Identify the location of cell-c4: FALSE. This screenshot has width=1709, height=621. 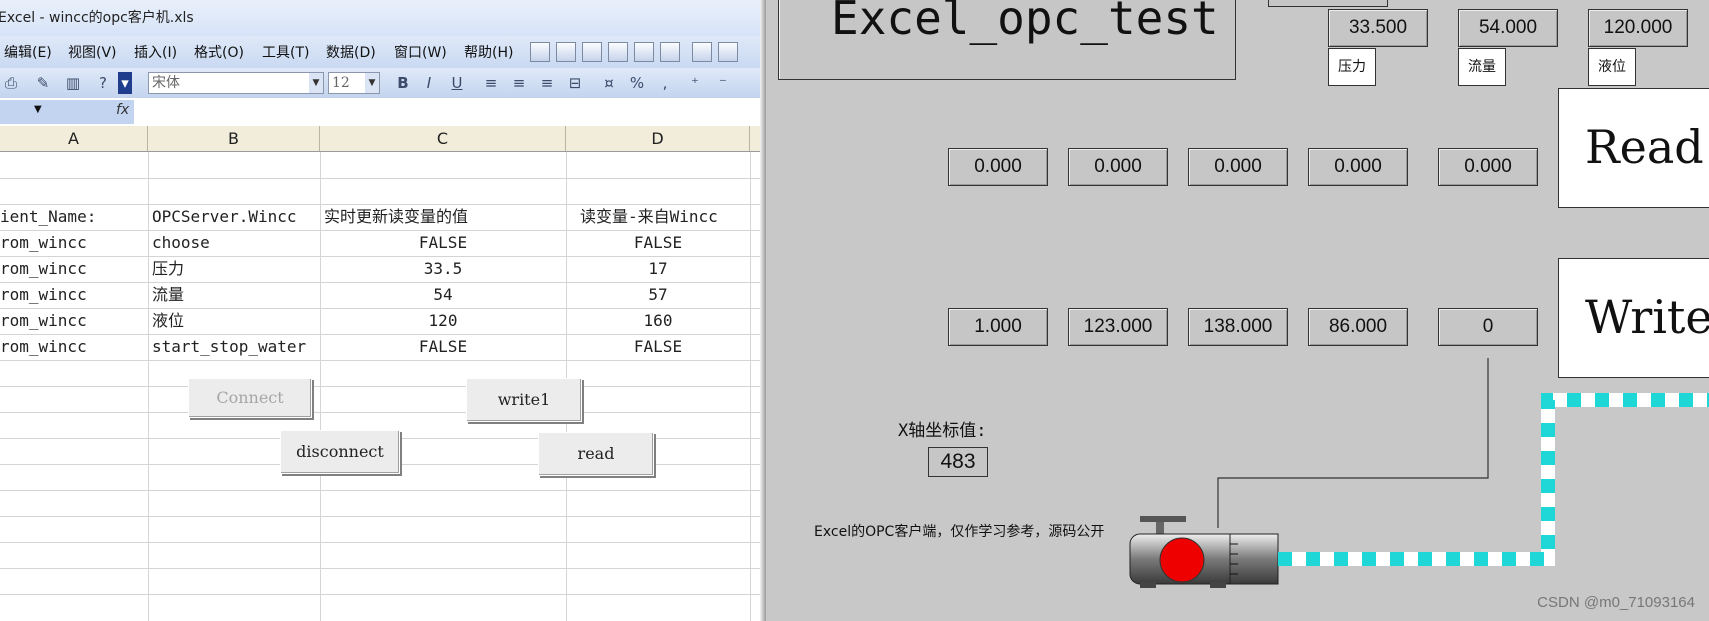
(443, 243).